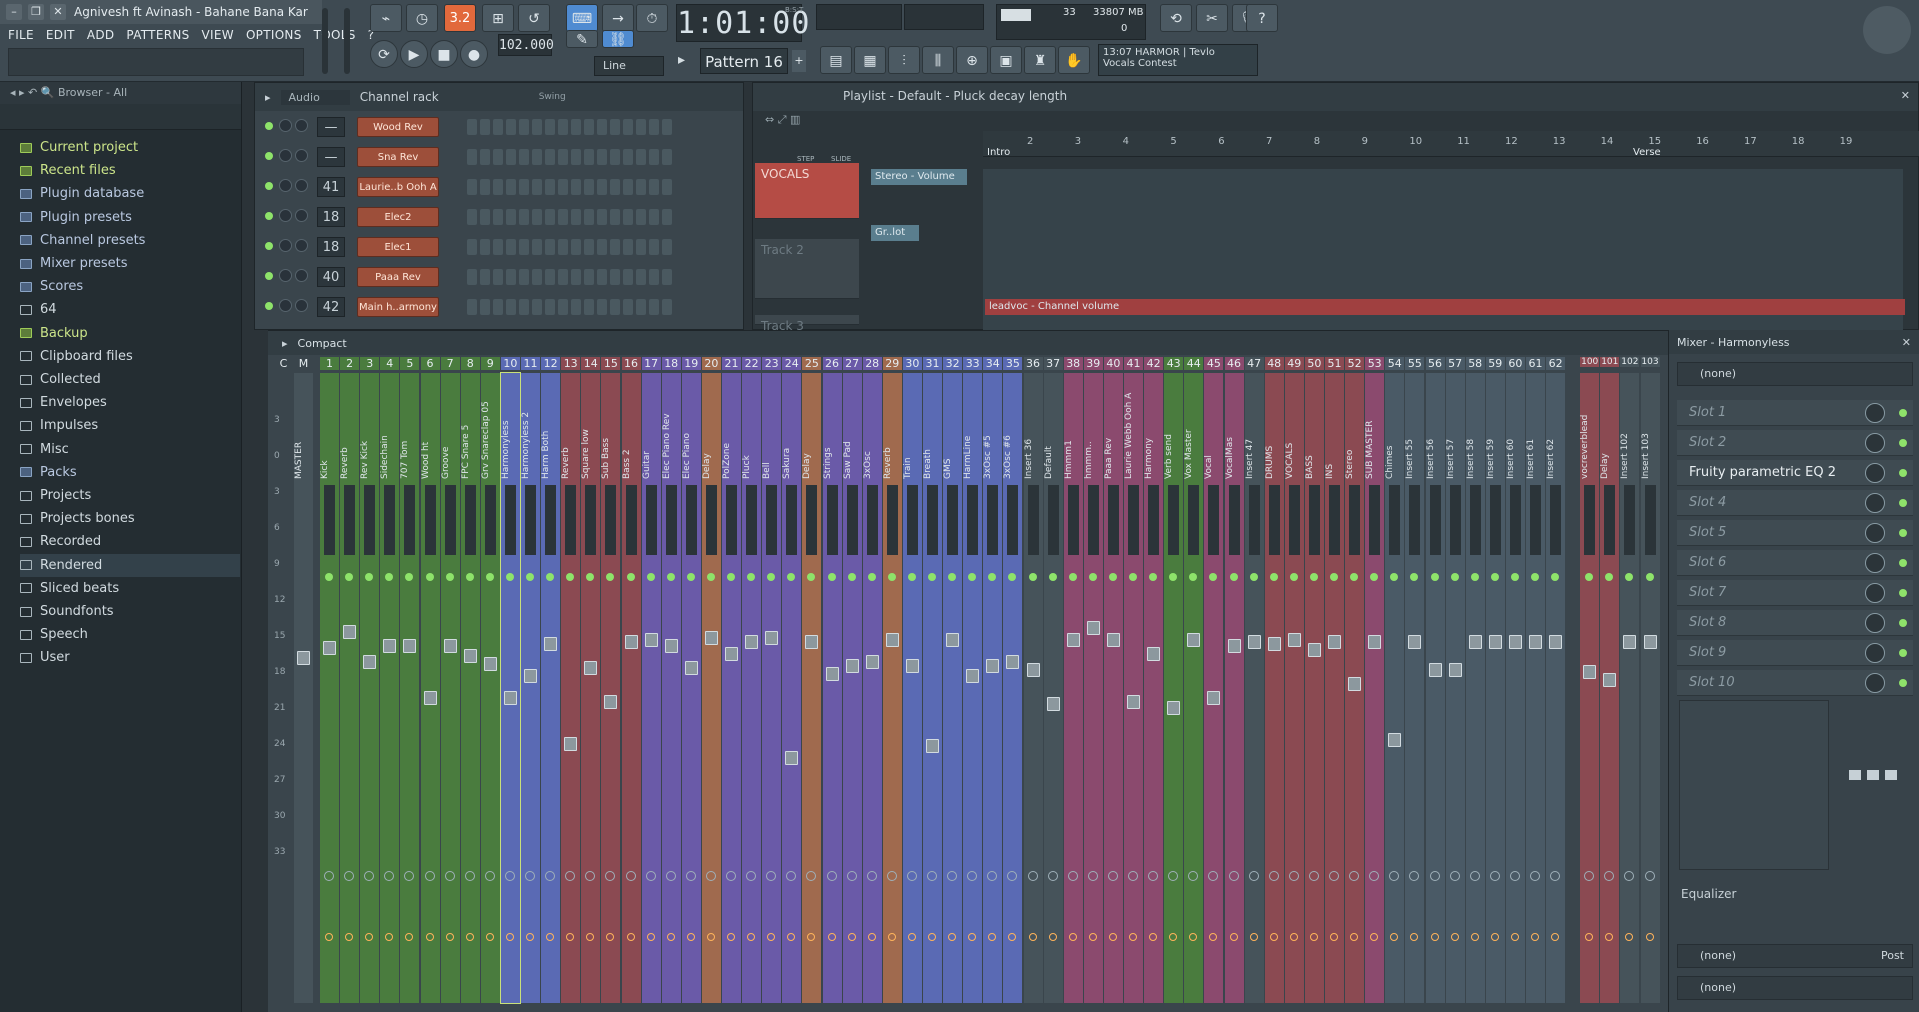  What do you see at coordinates (631, 688) in the screenshot?
I see `mixer-strip: Bass 2` at bounding box center [631, 688].